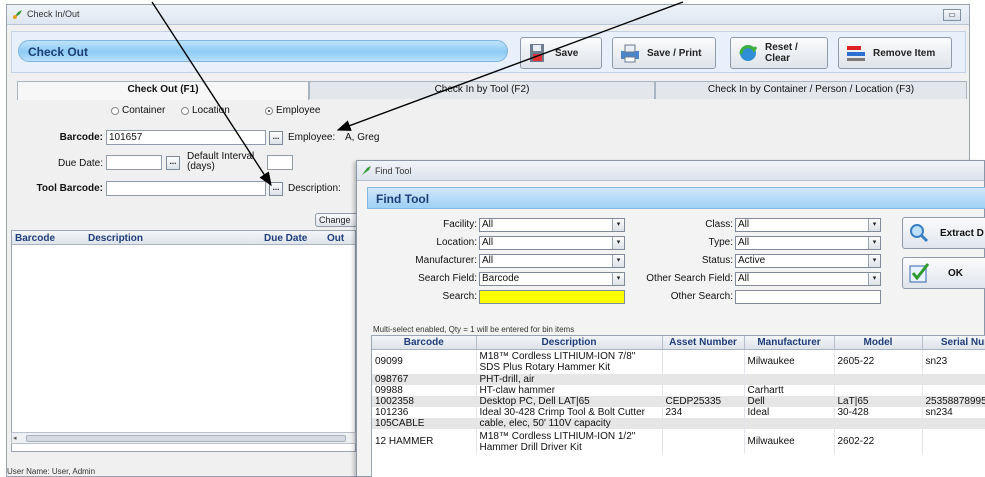 The width and height of the screenshot is (985, 477). What do you see at coordinates (789, 423) in the screenshot?
I see `cell-manufacturer` at bounding box center [789, 423].